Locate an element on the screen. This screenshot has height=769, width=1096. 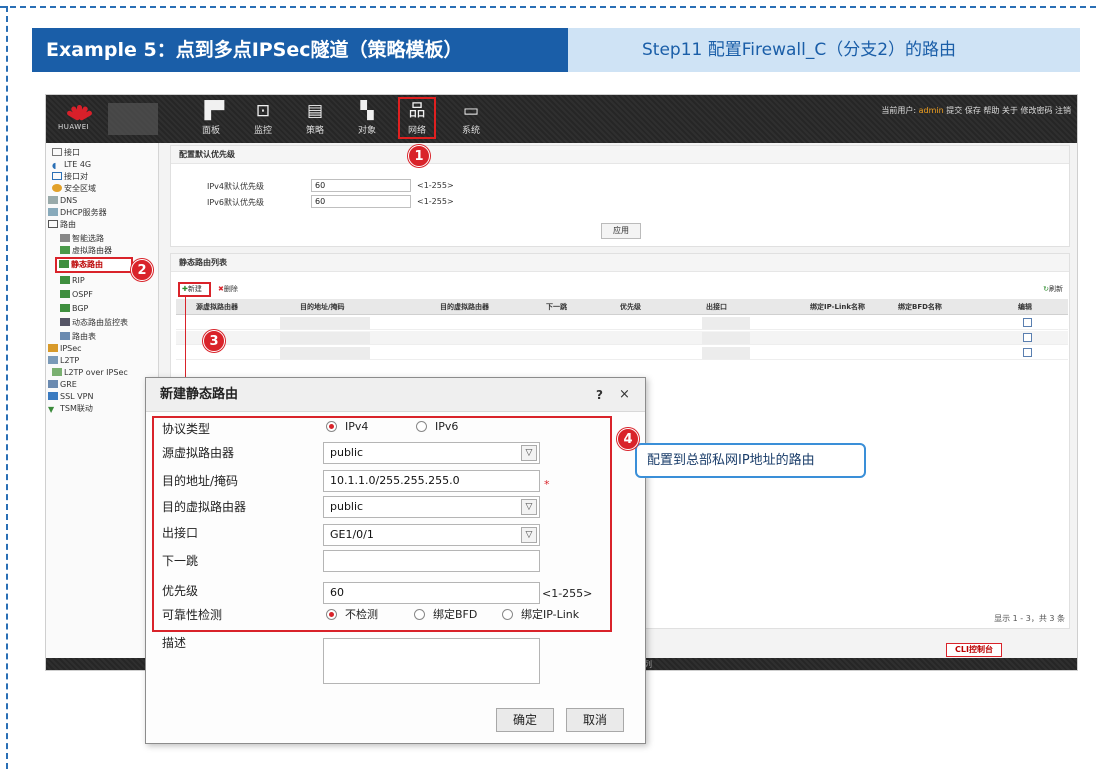
dest-input: 10.1.1.0/255.255.255.0 is located at coordinates (431, 481).